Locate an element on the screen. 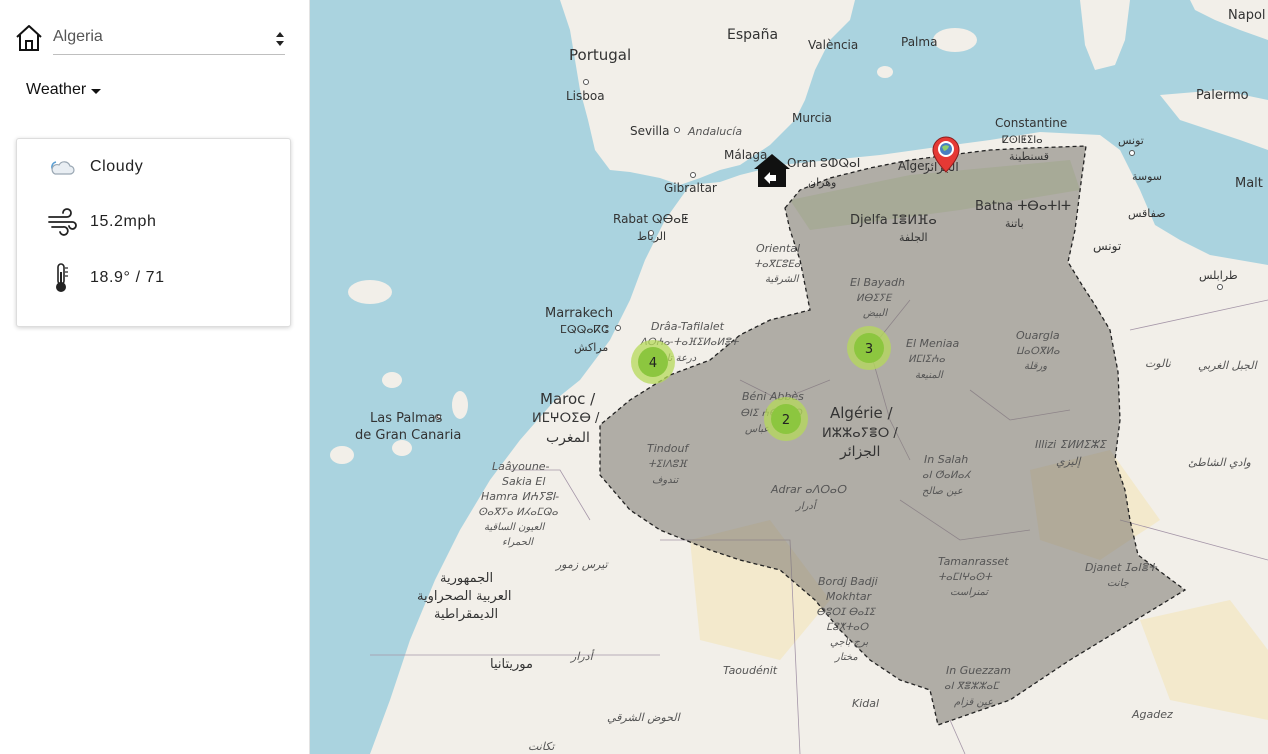  map-label-marrakech-tz: ⵎⵕⵕⴰⴽⵛ is located at coordinates (584, 329).